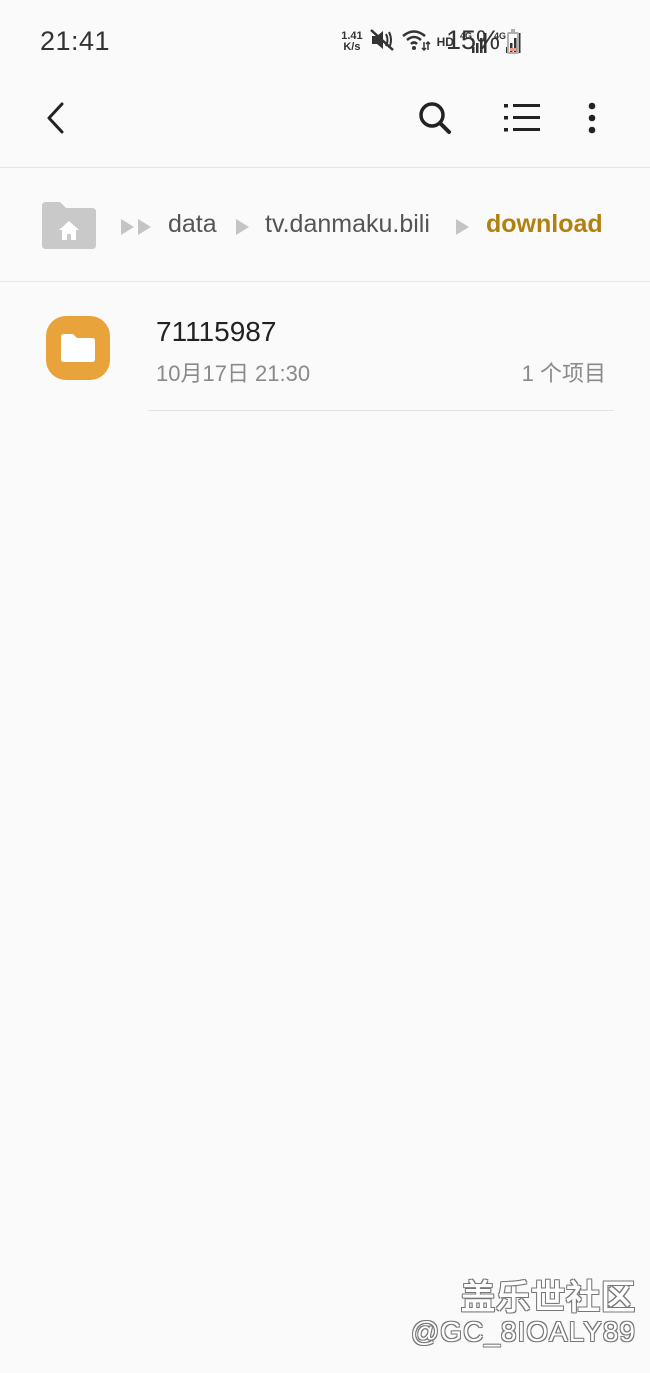 The width and height of the screenshot is (650, 1373). I want to click on more-options-button, so click(592, 118).